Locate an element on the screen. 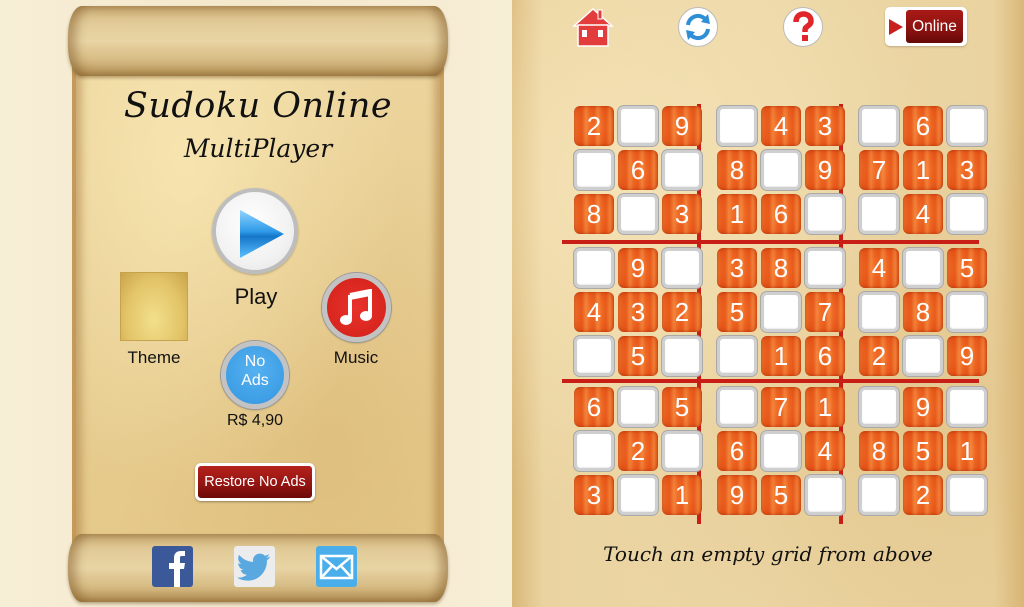 Image resolution: width=1024 pixels, height=607 pixels. facebook-icon is located at coordinates (177, 569).